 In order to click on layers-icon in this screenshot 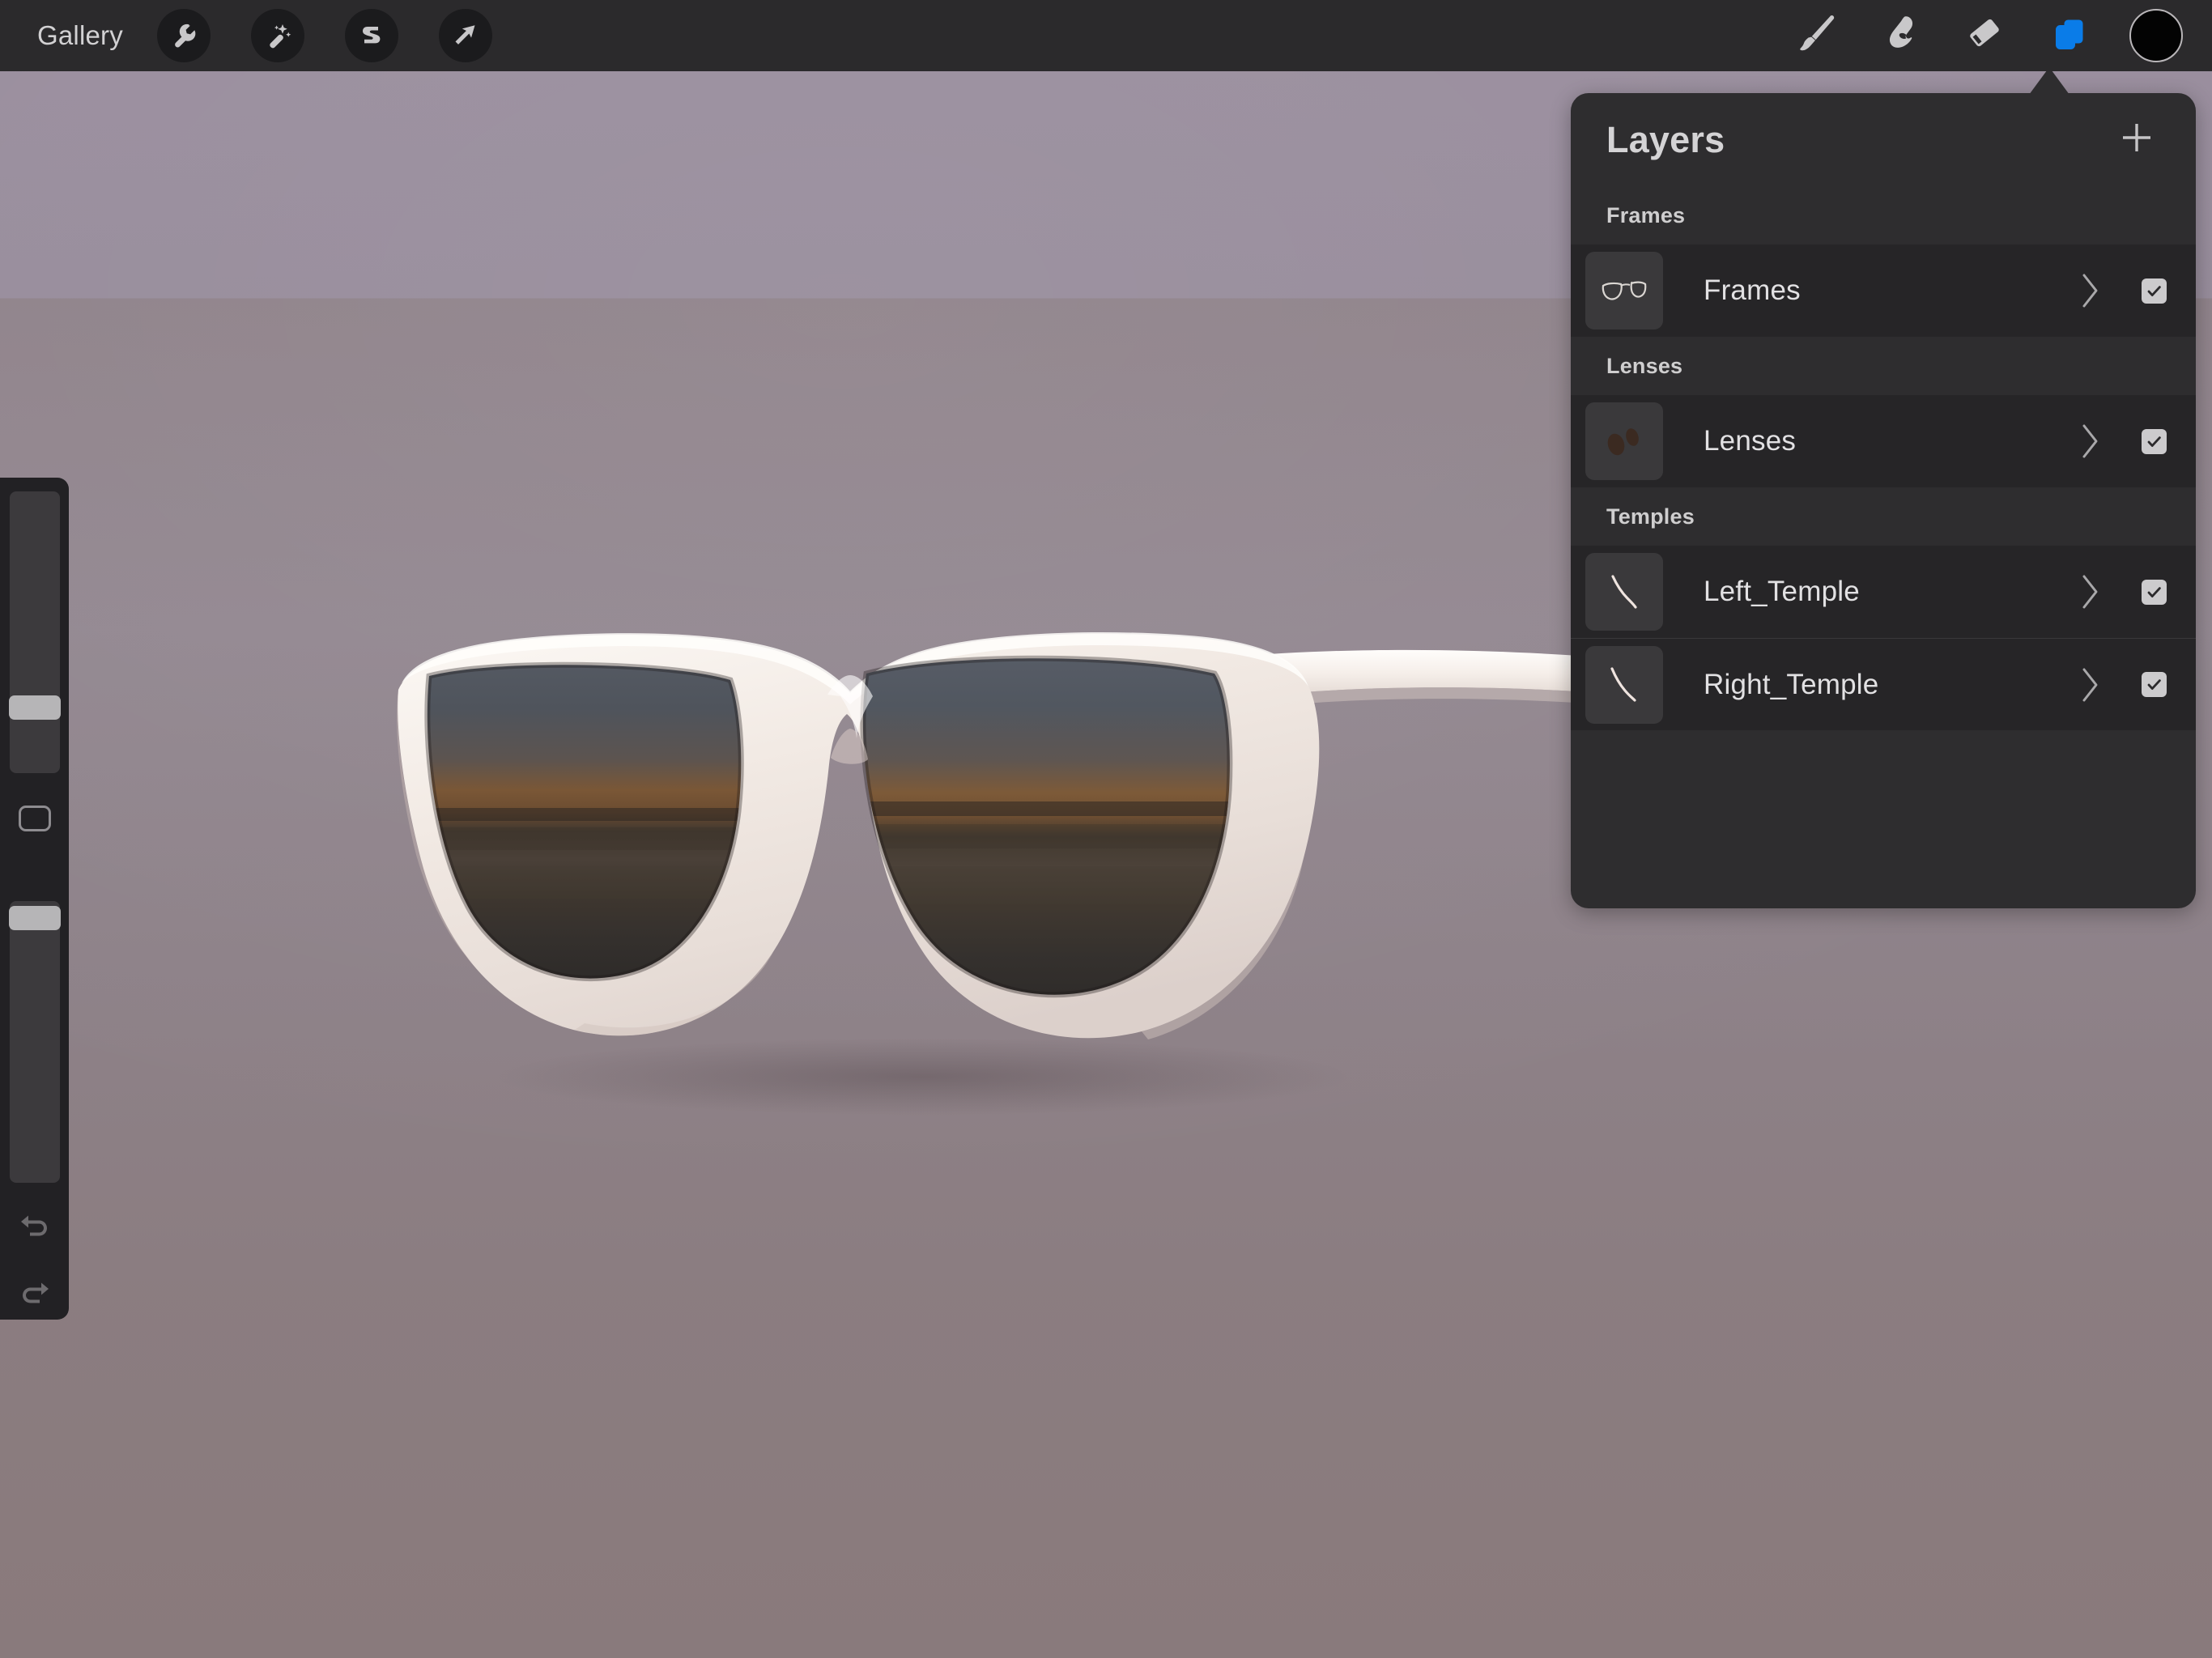, I will do `click(2069, 36)`.